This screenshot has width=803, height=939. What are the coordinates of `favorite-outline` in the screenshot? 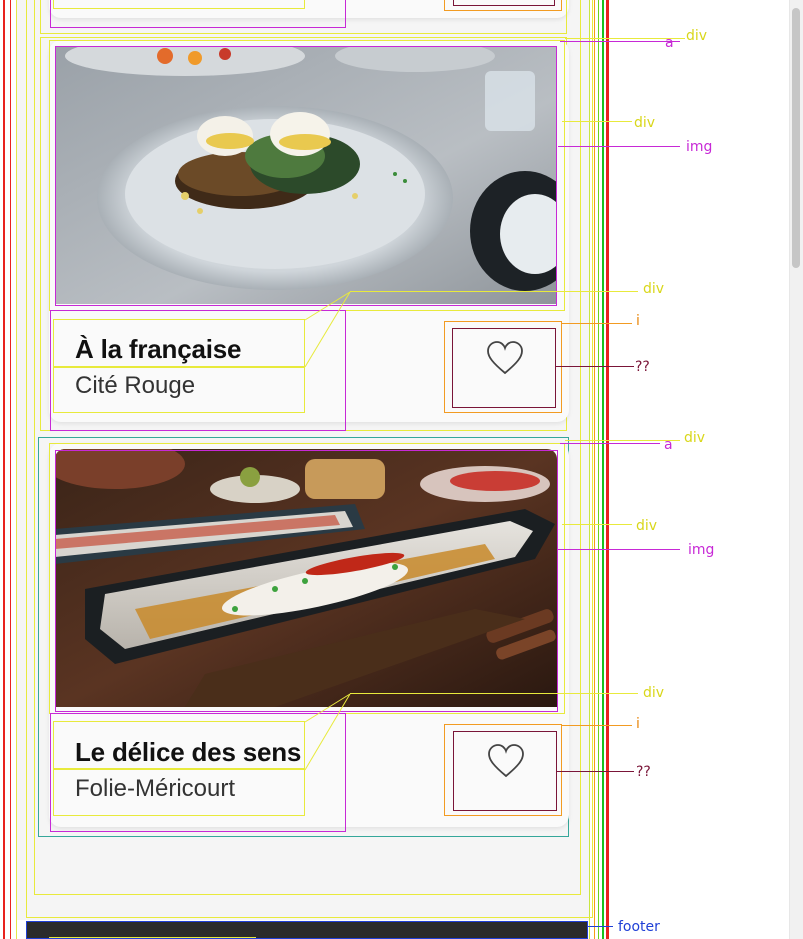 It's located at (504, 3).